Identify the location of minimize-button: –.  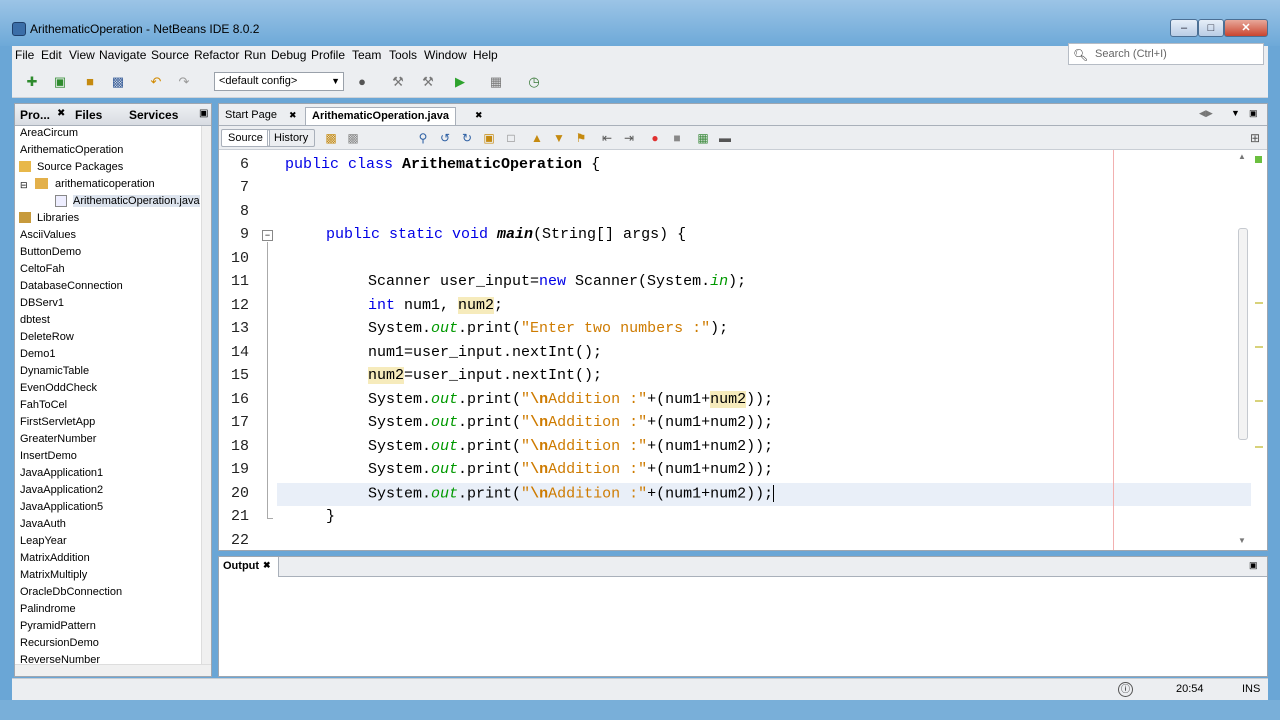
(1184, 28).